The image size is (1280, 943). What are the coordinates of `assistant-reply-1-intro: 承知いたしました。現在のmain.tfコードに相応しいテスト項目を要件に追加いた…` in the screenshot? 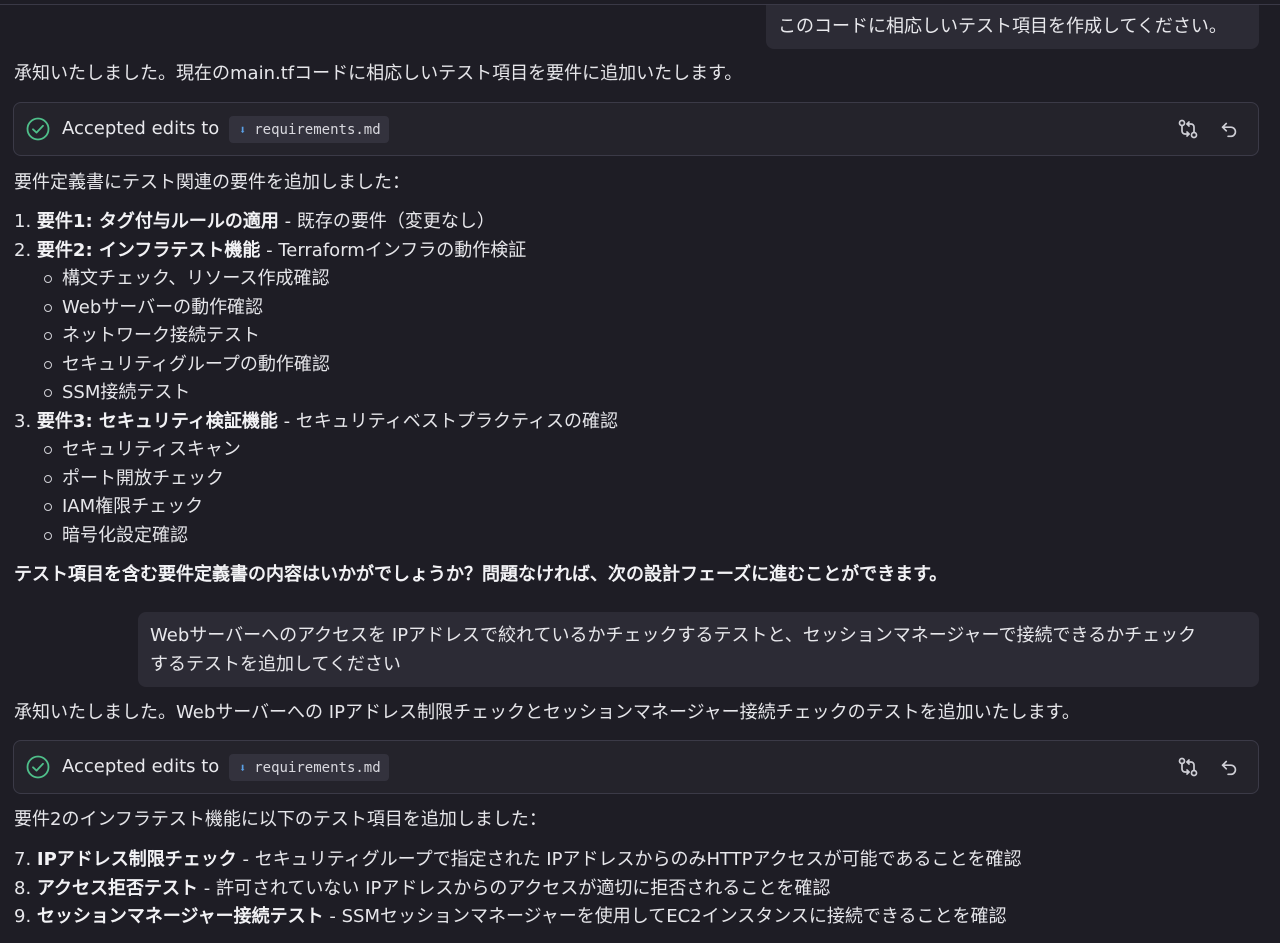 It's located at (378, 73).